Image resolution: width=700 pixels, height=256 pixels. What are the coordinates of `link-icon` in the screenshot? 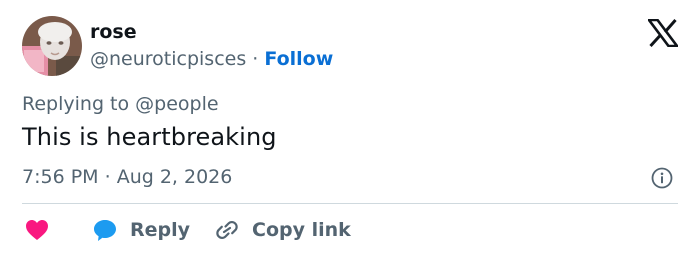 It's located at (227, 230).